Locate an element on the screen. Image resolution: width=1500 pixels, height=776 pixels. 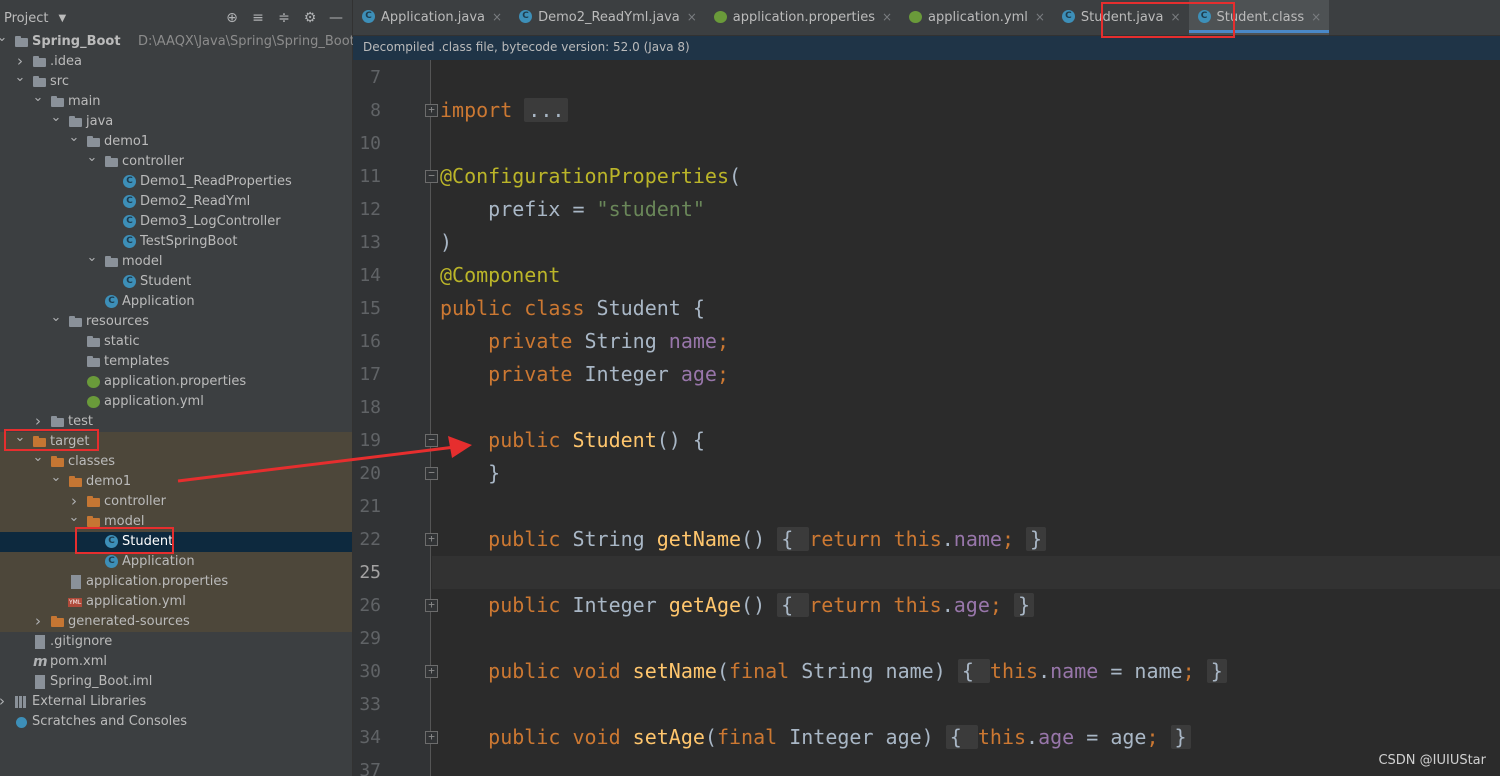
tree-item: ⌄ java is located at coordinates (176, 121).